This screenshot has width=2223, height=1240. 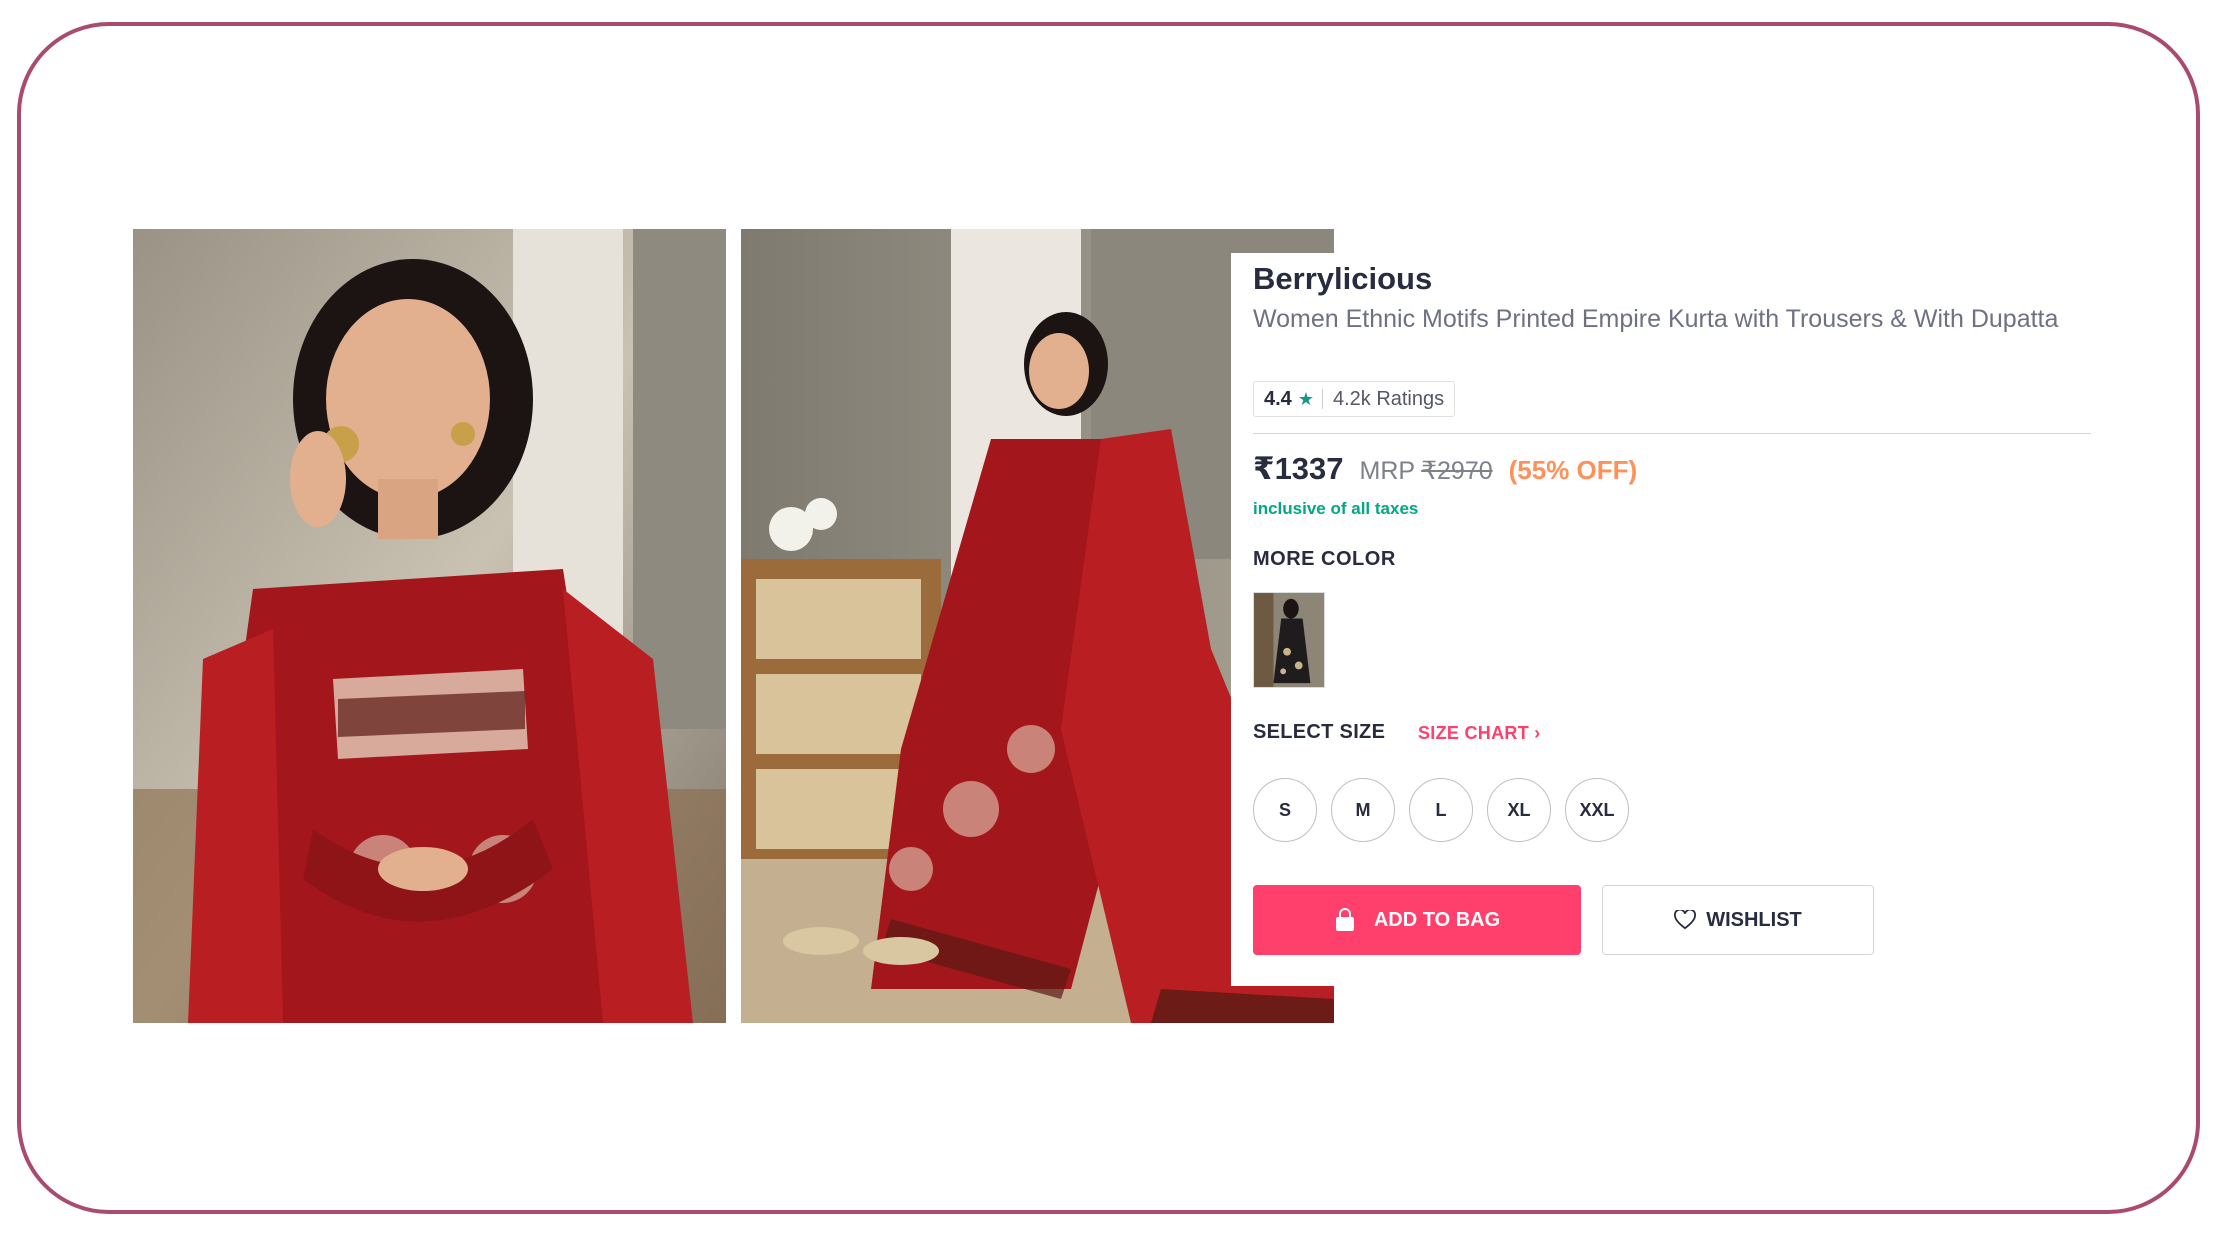 I want to click on discount-badge: (55% OFF), so click(x=1573, y=470).